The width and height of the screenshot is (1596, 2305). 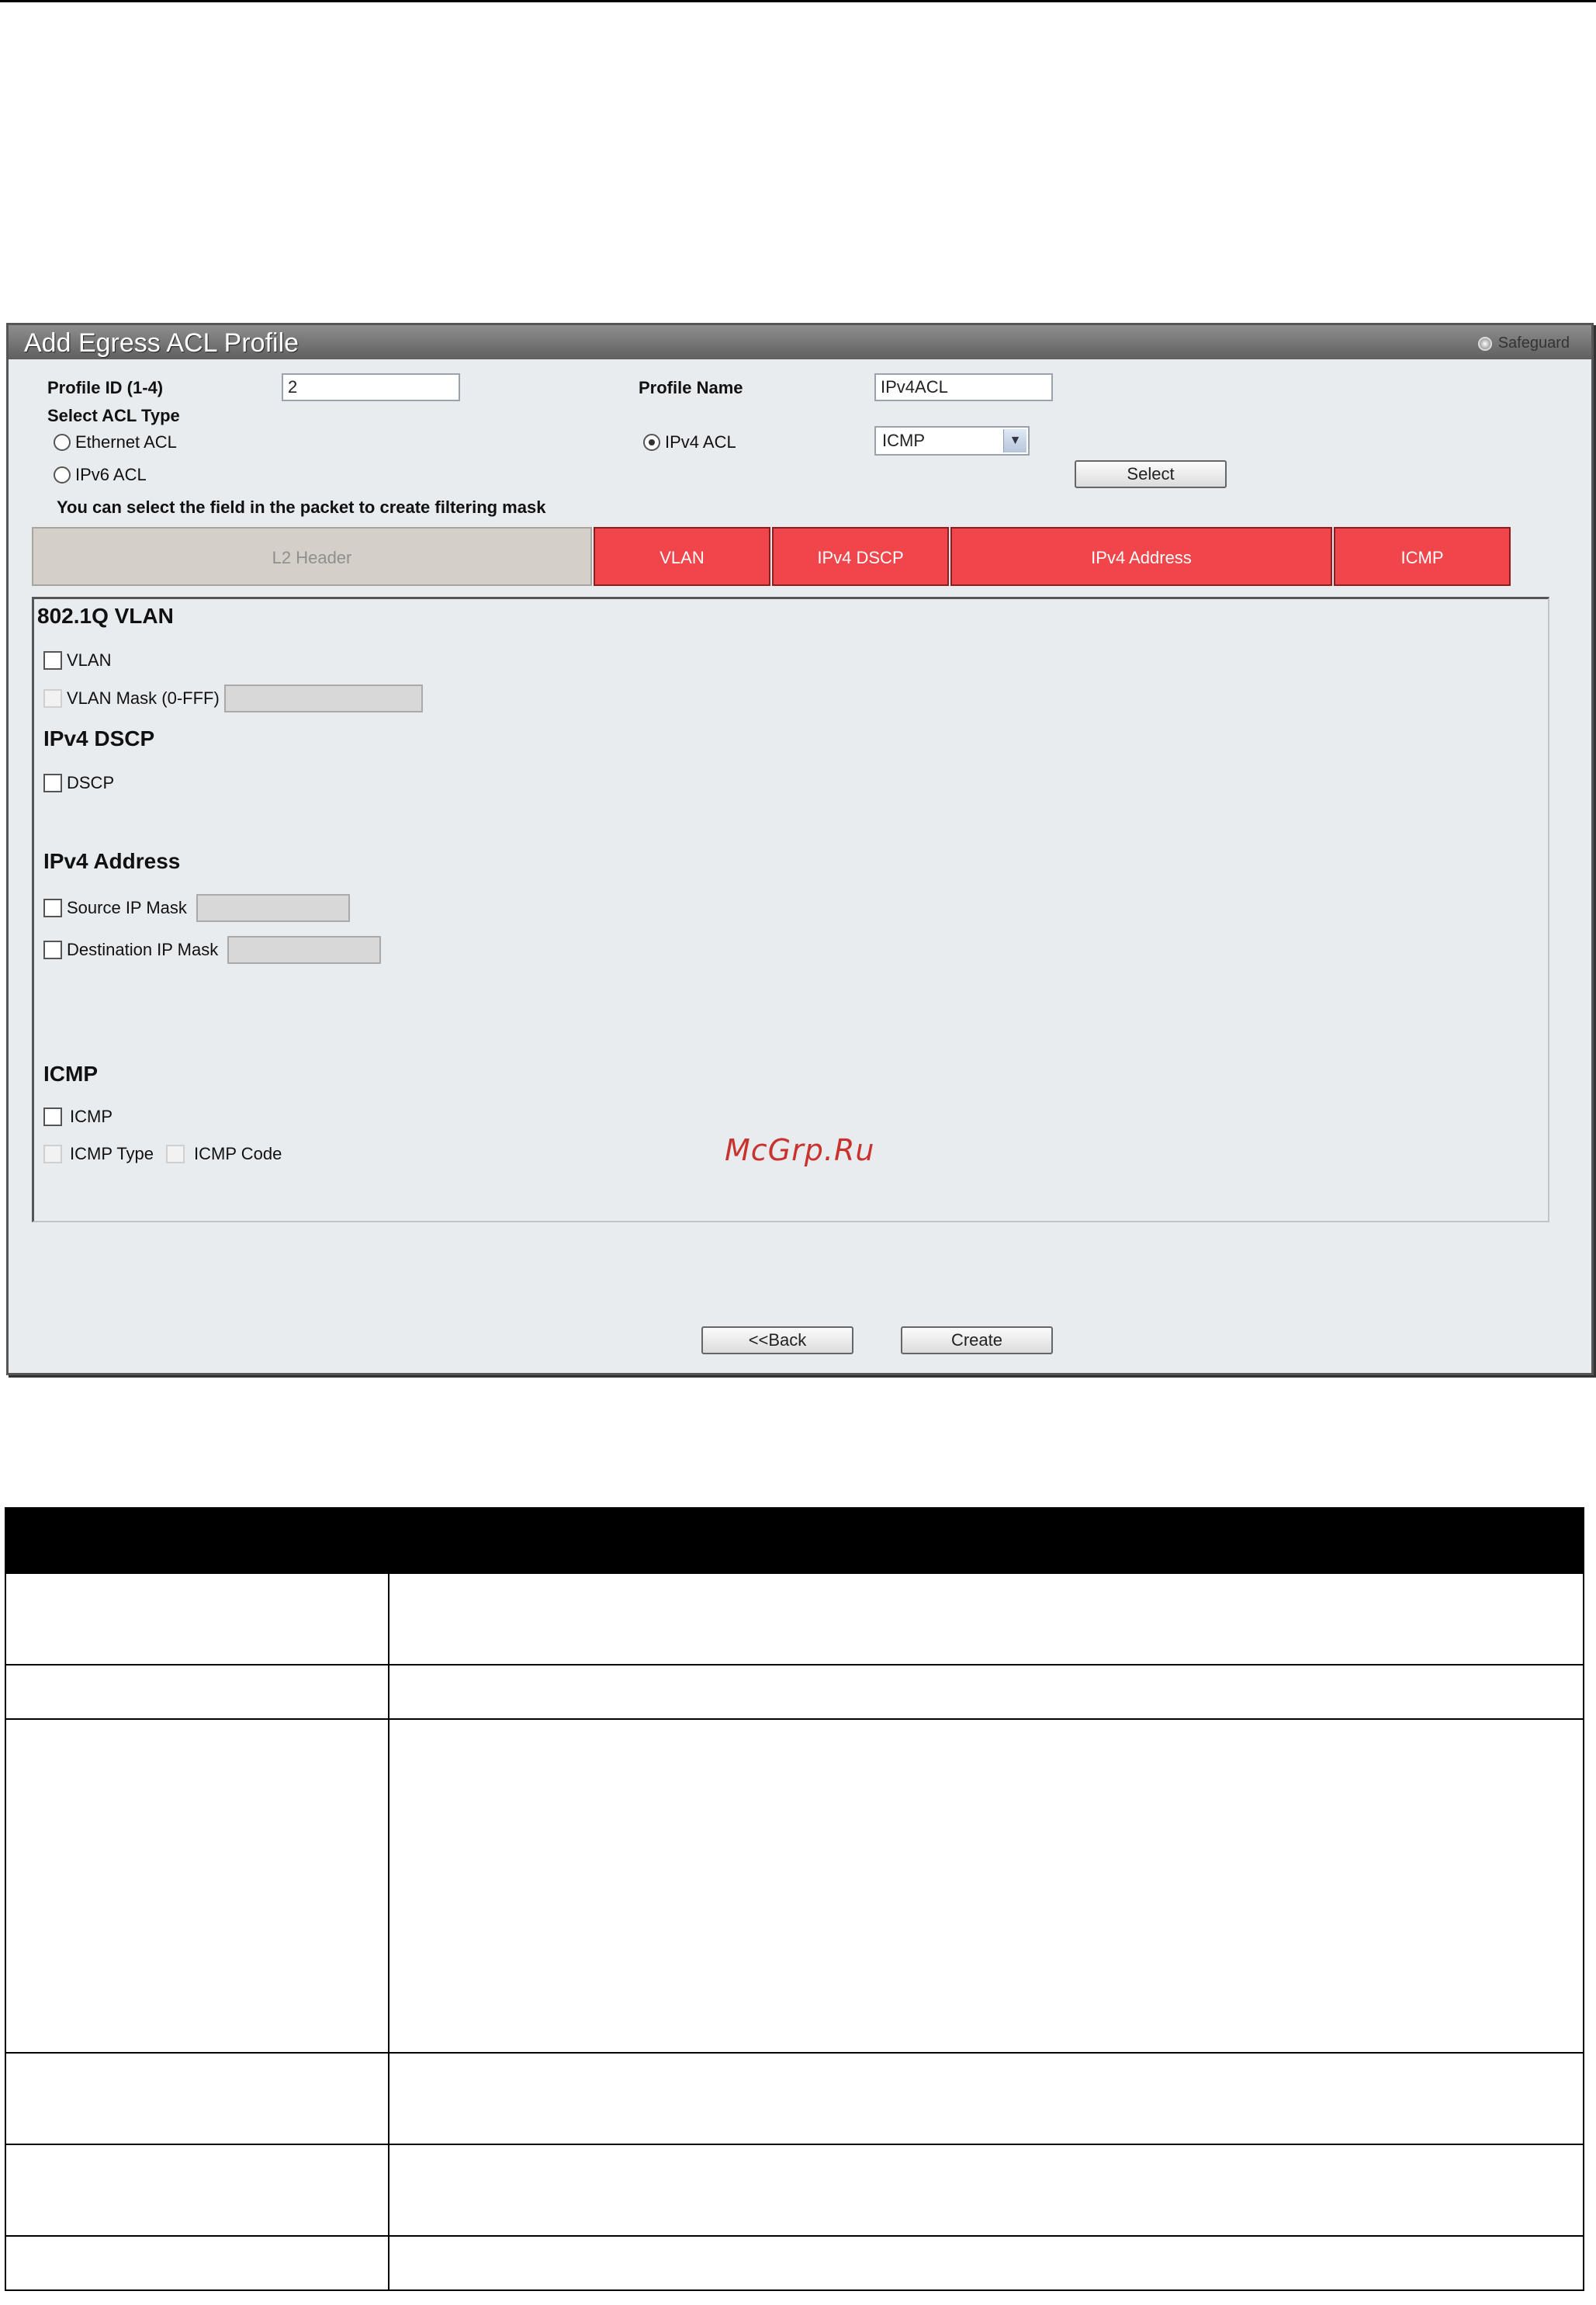 I want to click on vlan-mask-row: VLAN Mask (0-FFF), so click(x=233, y=698).